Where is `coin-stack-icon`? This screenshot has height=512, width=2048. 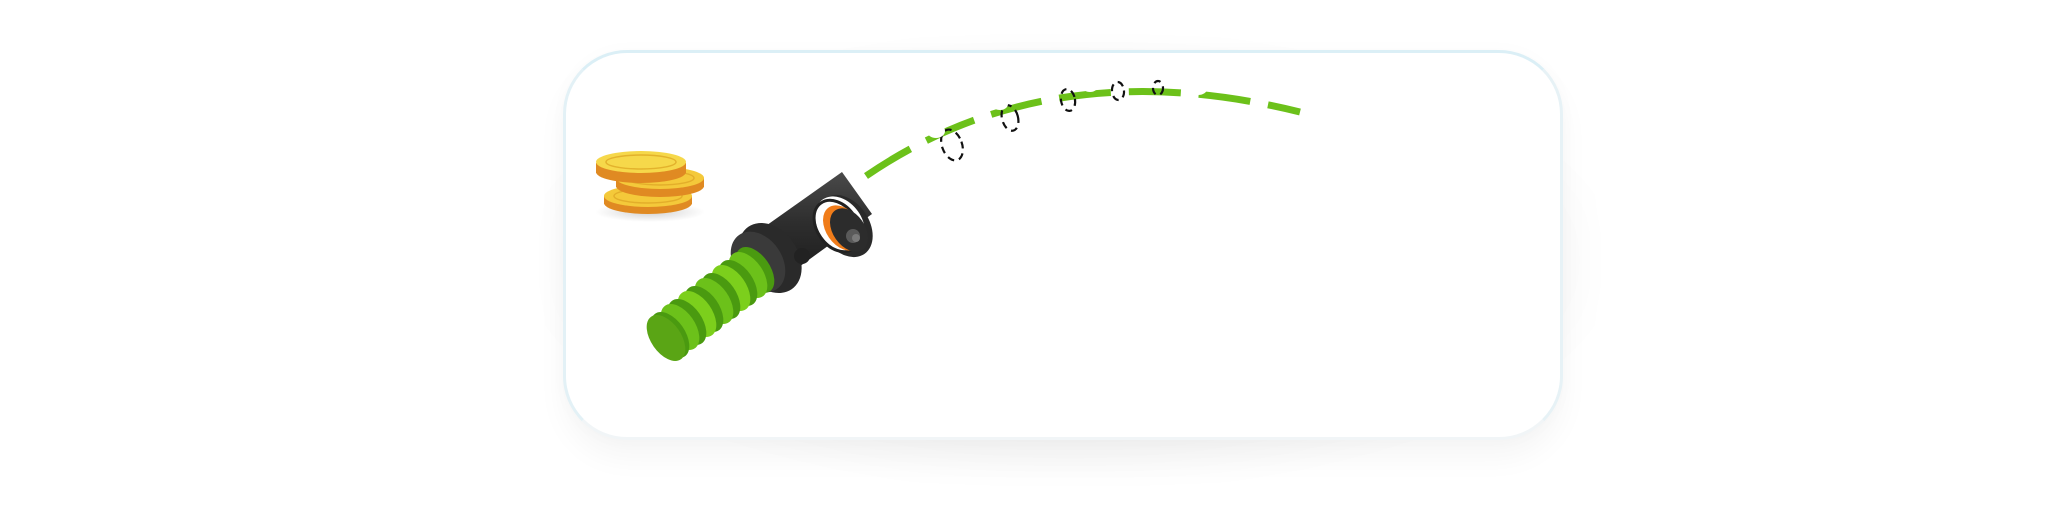 coin-stack-icon is located at coordinates (650, 186).